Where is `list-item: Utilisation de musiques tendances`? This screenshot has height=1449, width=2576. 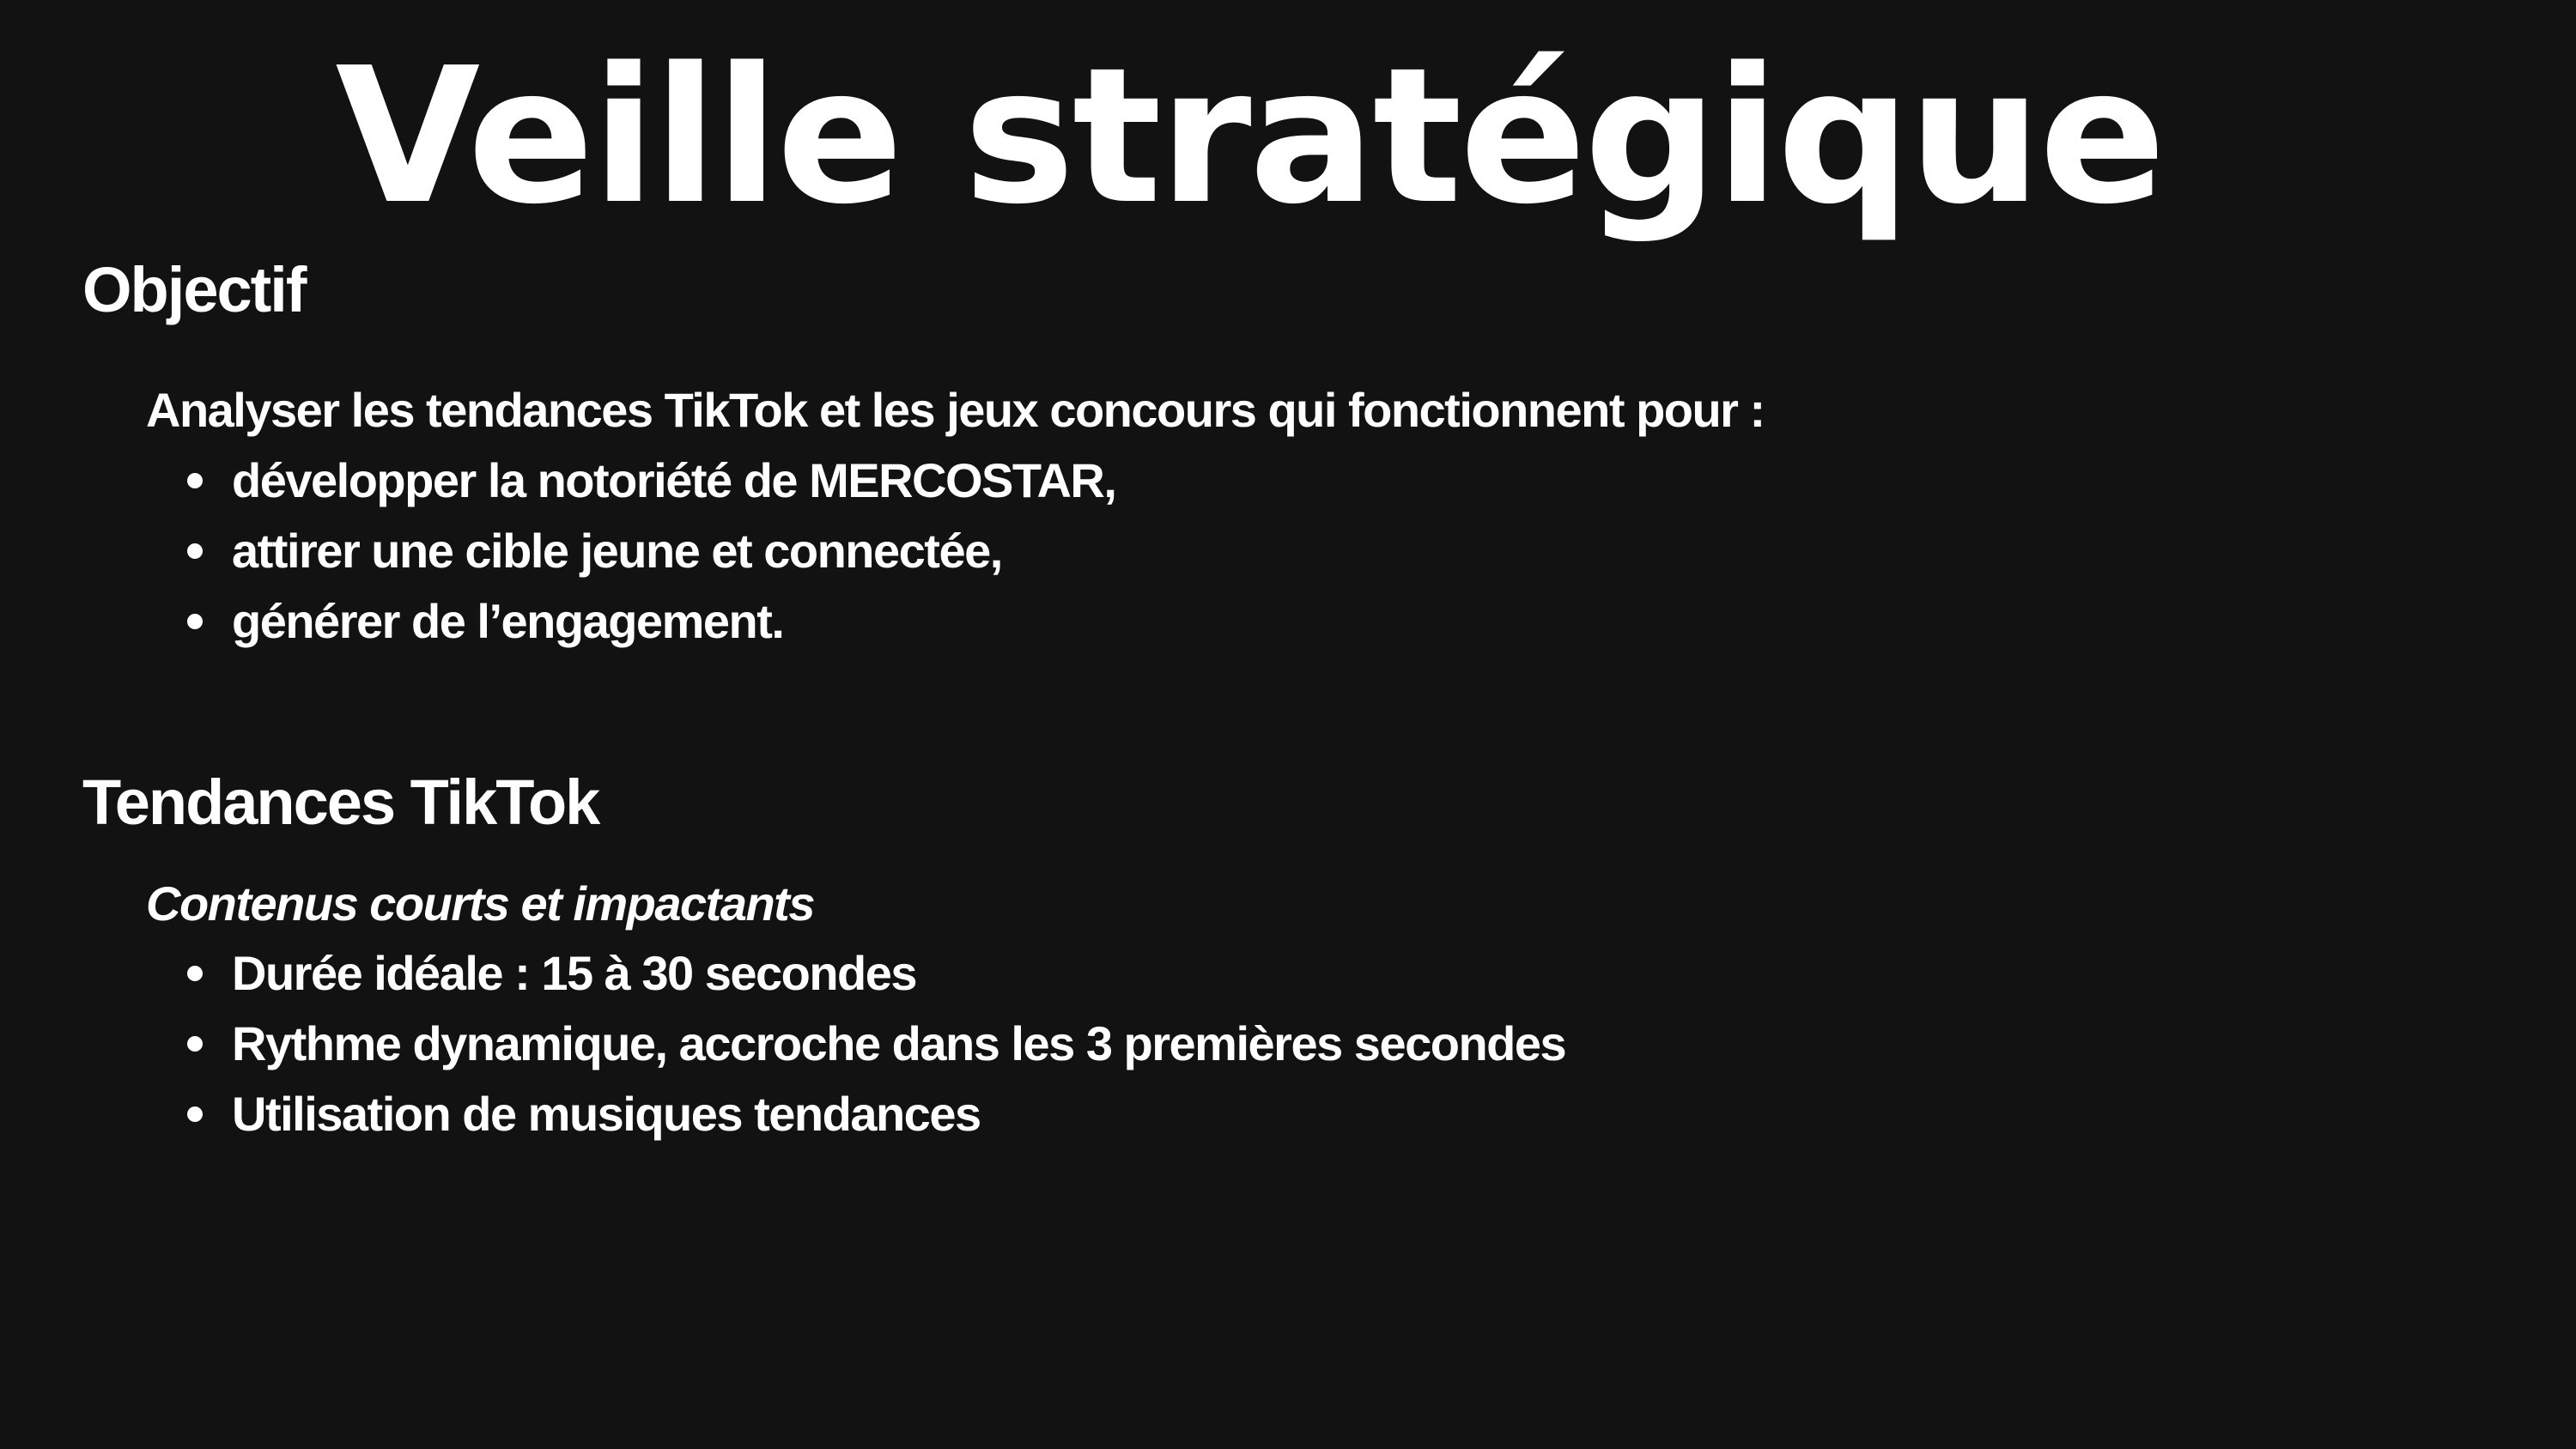
list-item: Utilisation de musiques tendances is located at coordinates (782, 1114).